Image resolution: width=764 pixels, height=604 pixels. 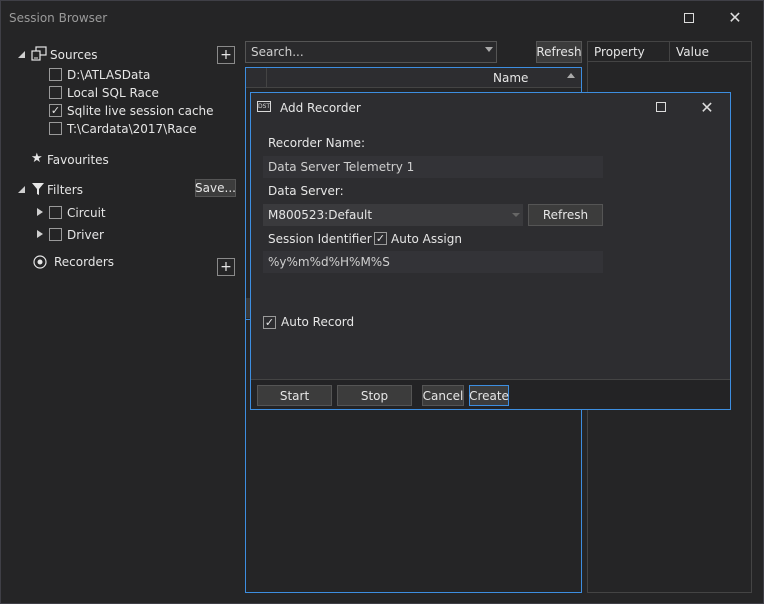 I want to click on grid-header: Name, so click(x=413, y=78).